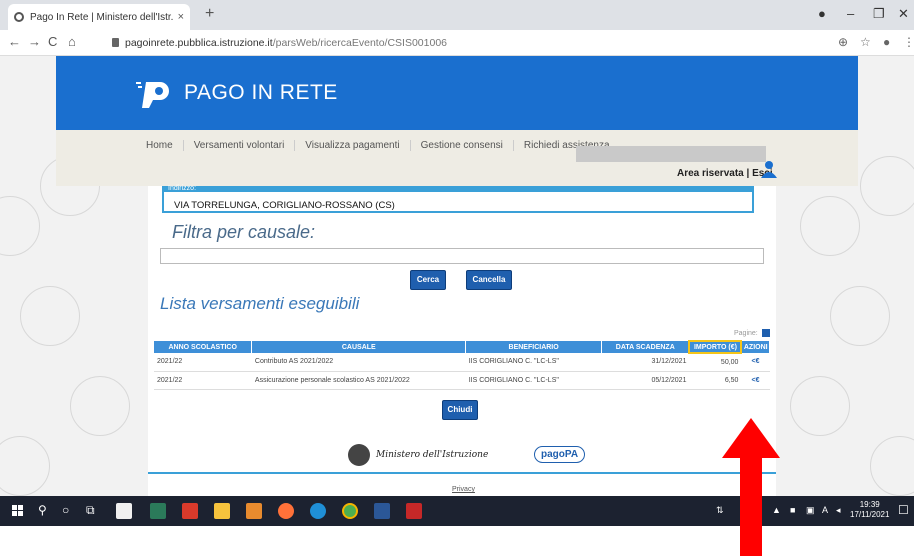 This screenshot has height=556, width=914. I want to click on chiudi-button: Chiudi, so click(460, 410).